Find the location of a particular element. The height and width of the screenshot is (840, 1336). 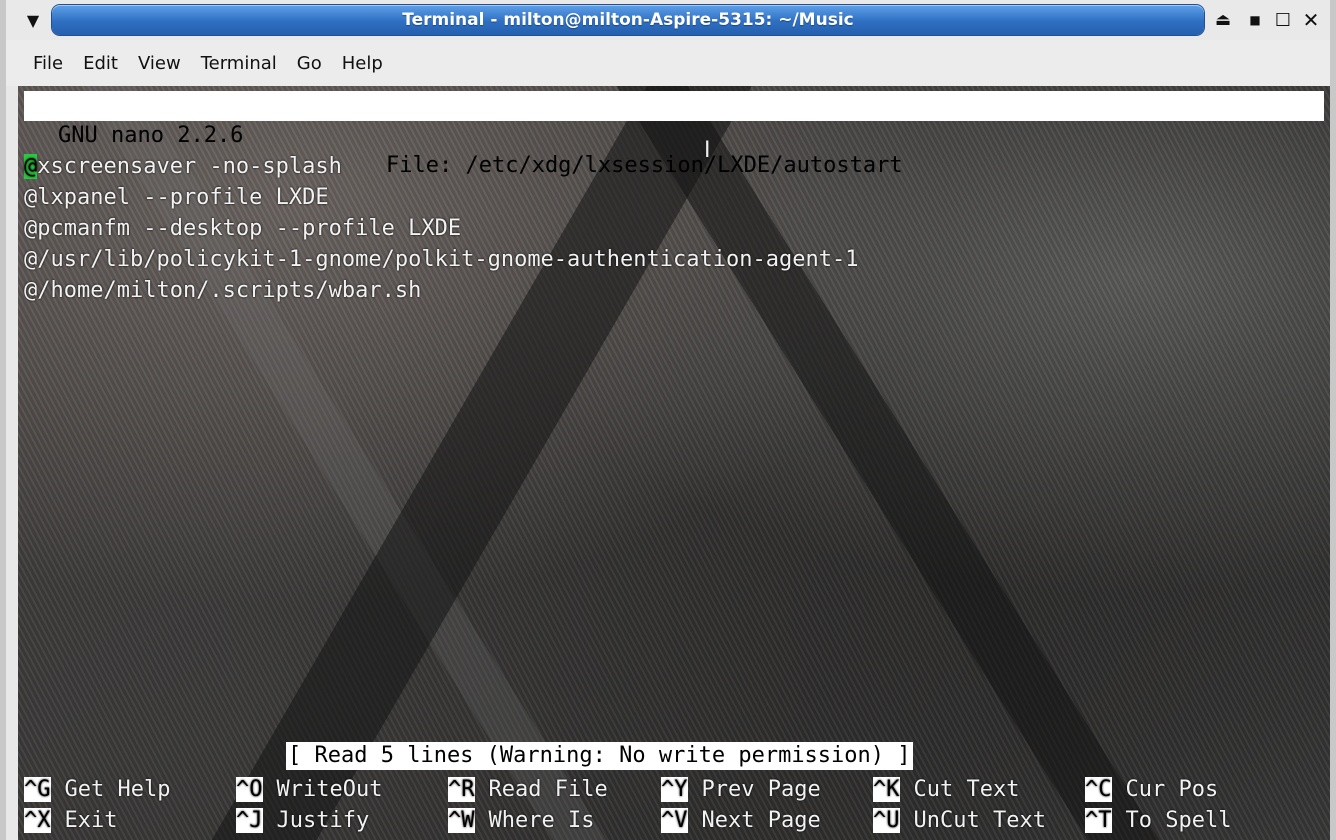

menu-bar: File Edit View Terminal Go Help is located at coordinates (668, 63).